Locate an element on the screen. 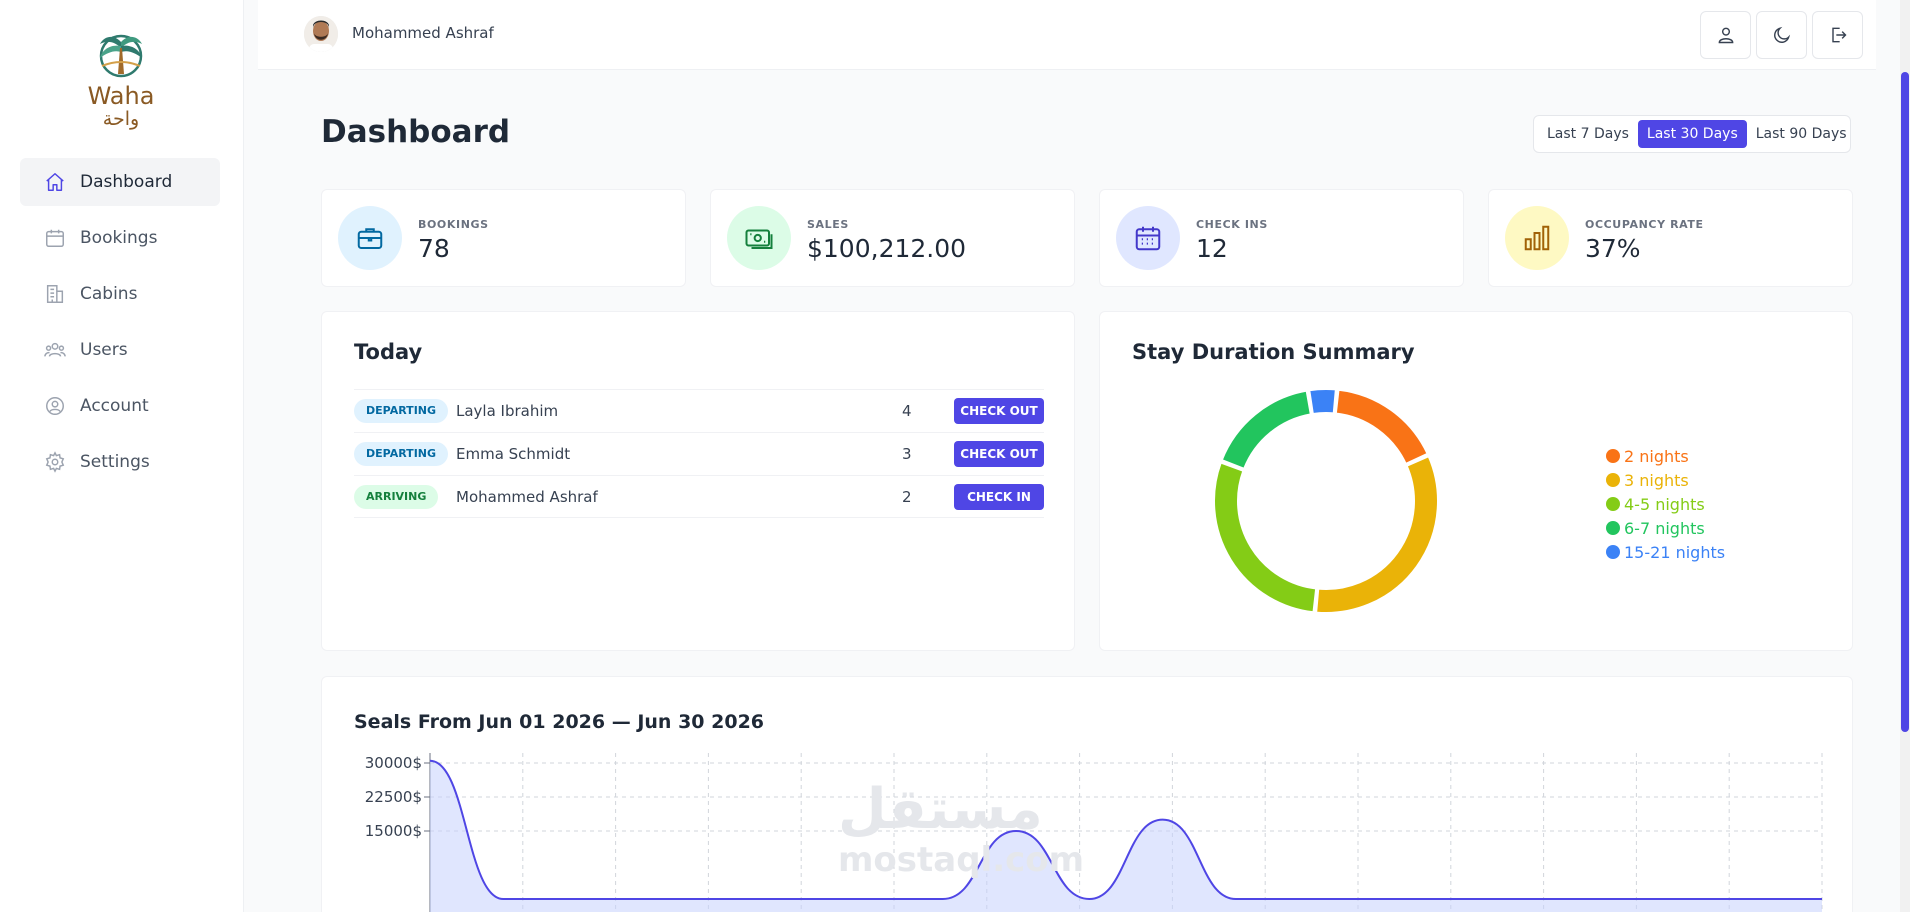  legend-item: 2 nights is located at coordinates (1665, 456).